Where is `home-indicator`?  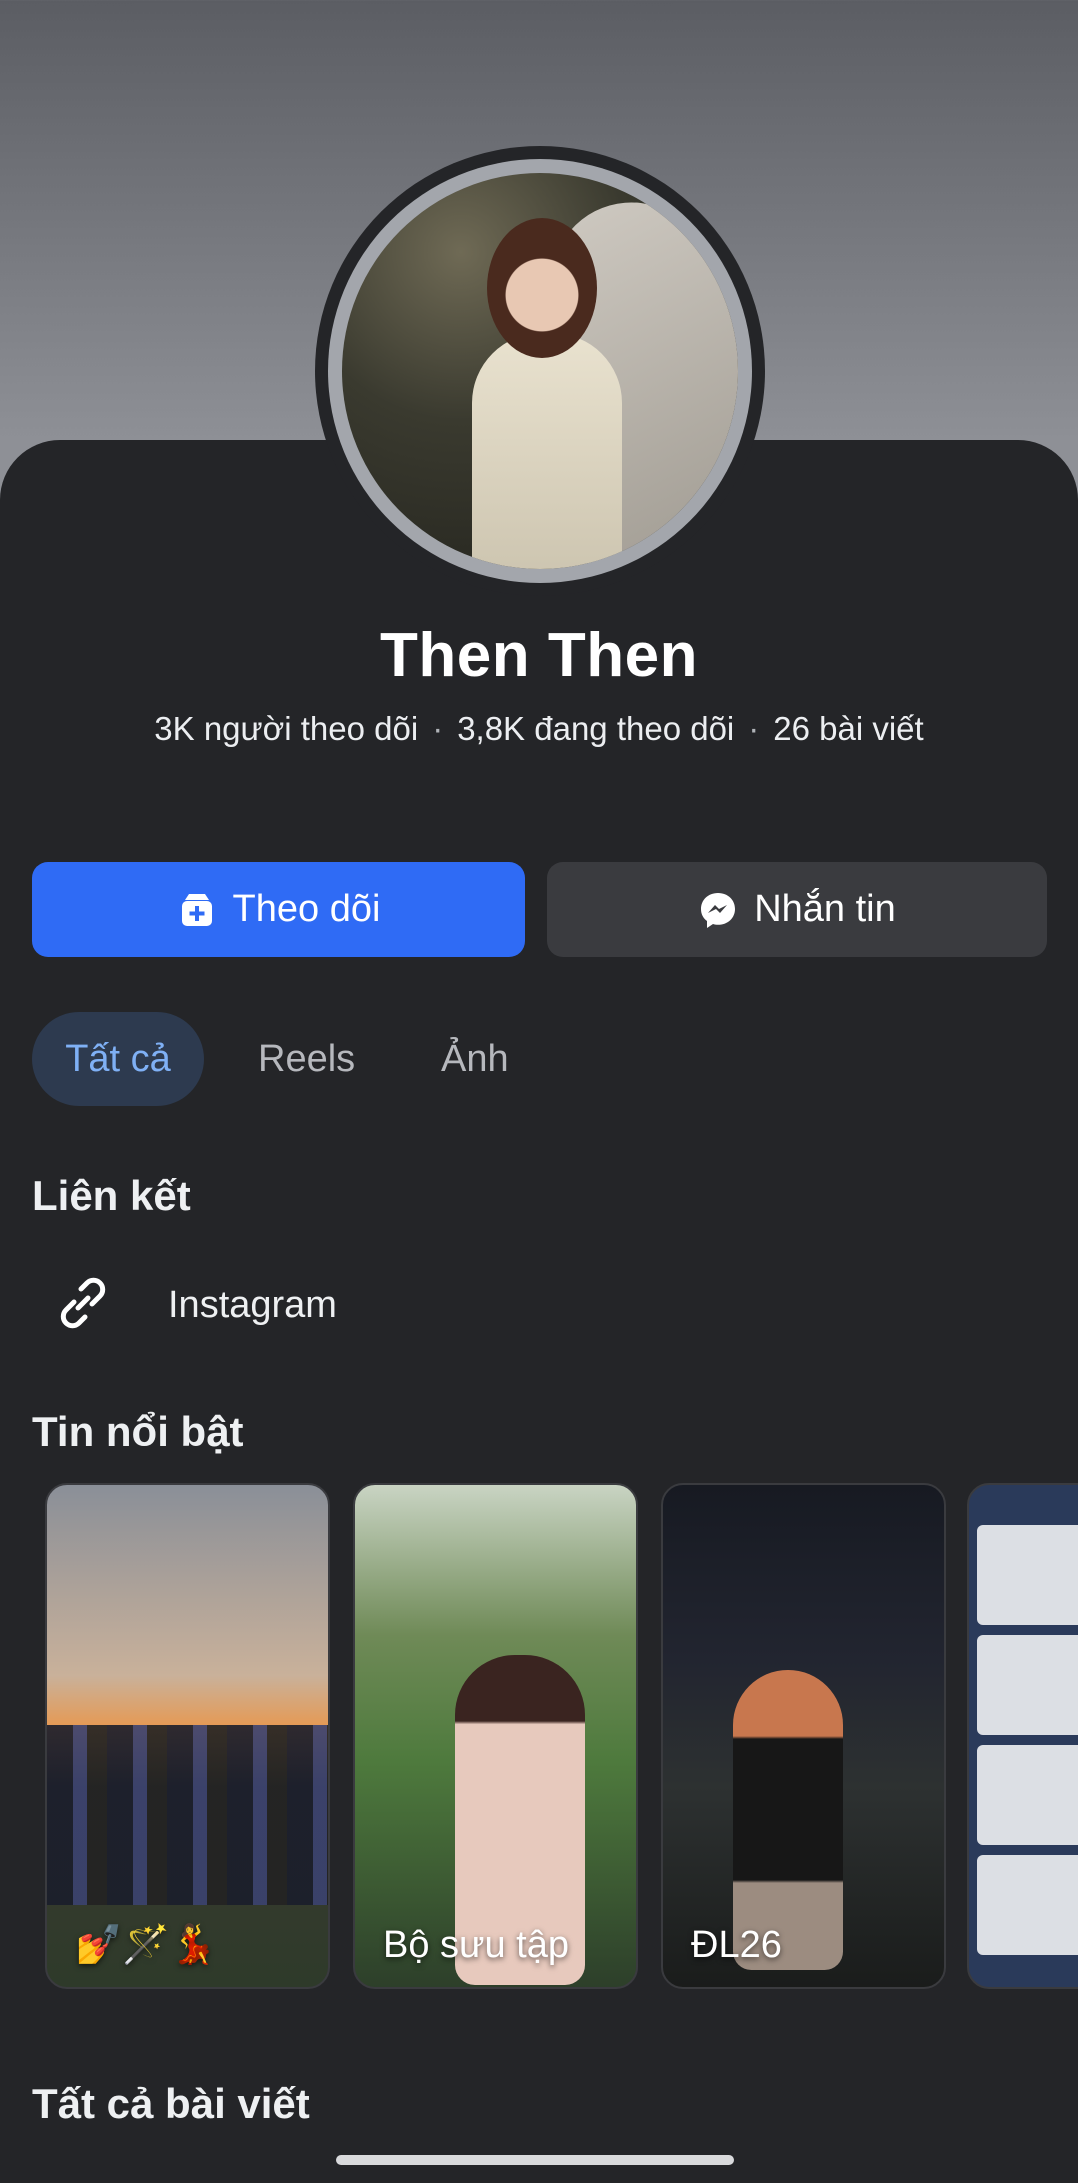 home-indicator is located at coordinates (535, 2160).